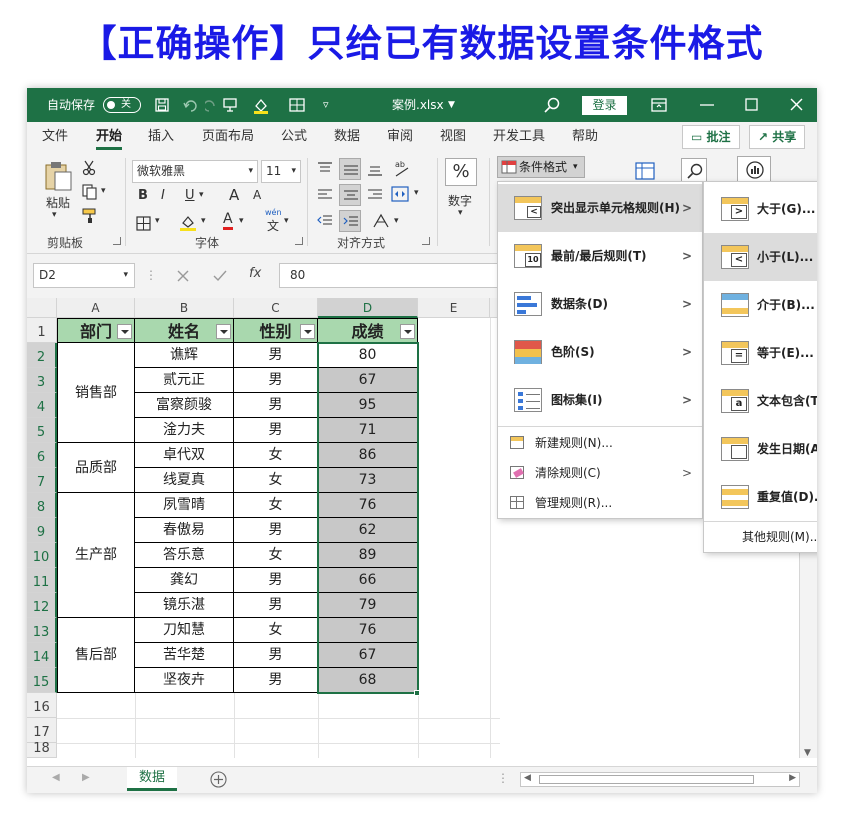 This screenshot has width=843, height=820. What do you see at coordinates (218, 779) in the screenshot?
I see `add-sheet-icon` at bounding box center [218, 779].